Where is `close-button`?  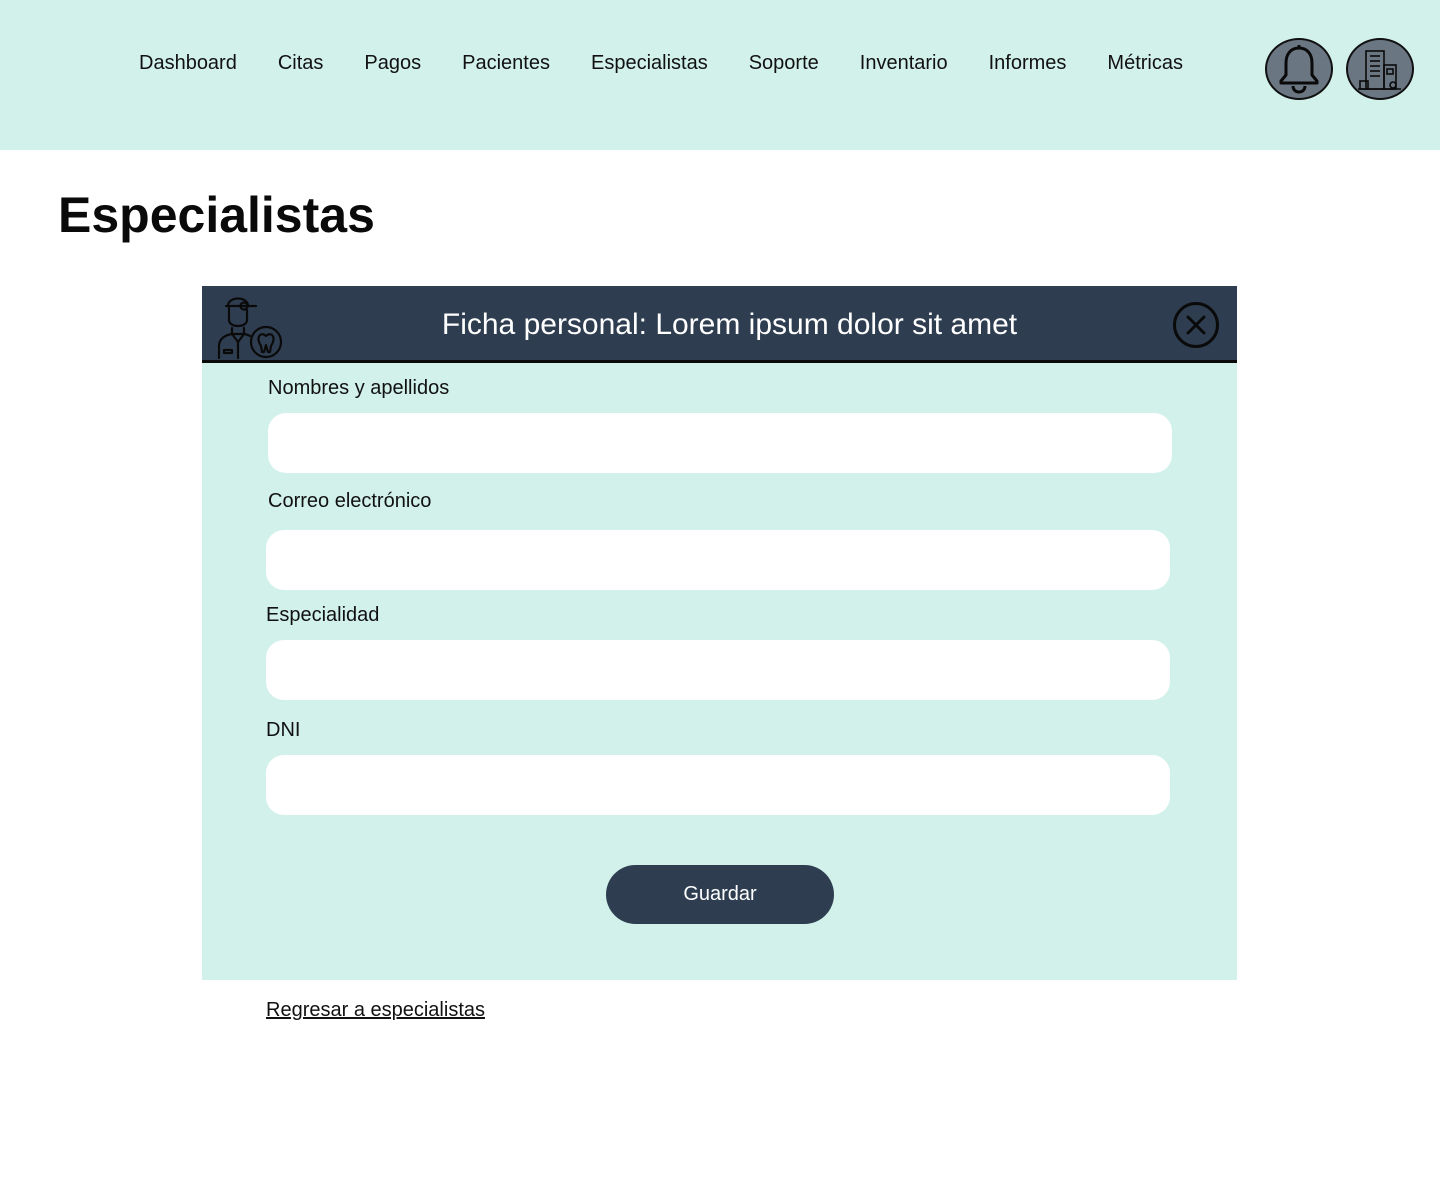 close-button is located at coordinates (1196, 325).